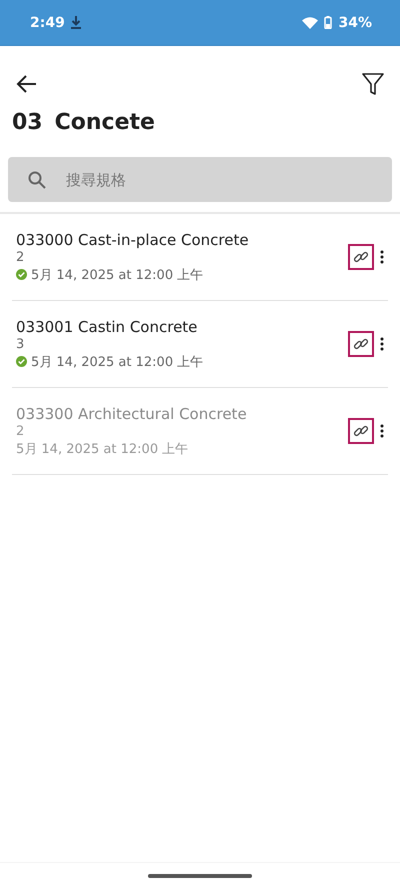 Image resolution: width=400 pixels, height=889 pixels. I want to click on spec-title: 033000 Cast-in-place Concrete, so click(133, 239).